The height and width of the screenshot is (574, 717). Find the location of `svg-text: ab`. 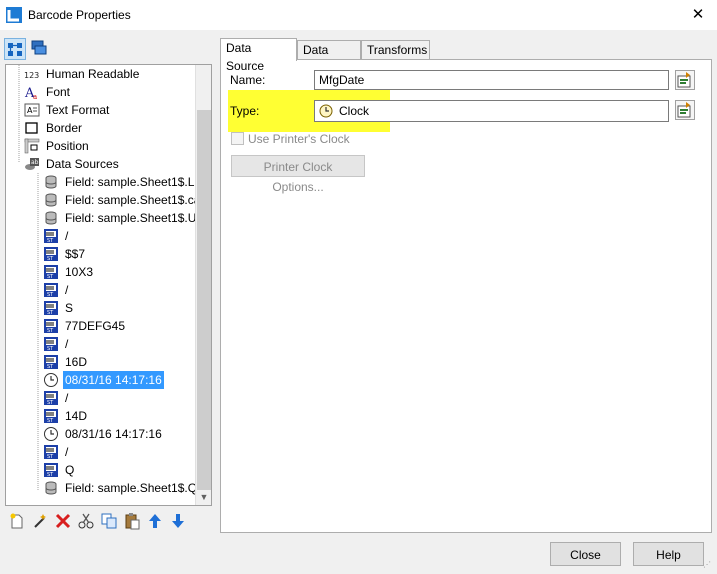

svg-text: ab is located at coordinates (35, 162).